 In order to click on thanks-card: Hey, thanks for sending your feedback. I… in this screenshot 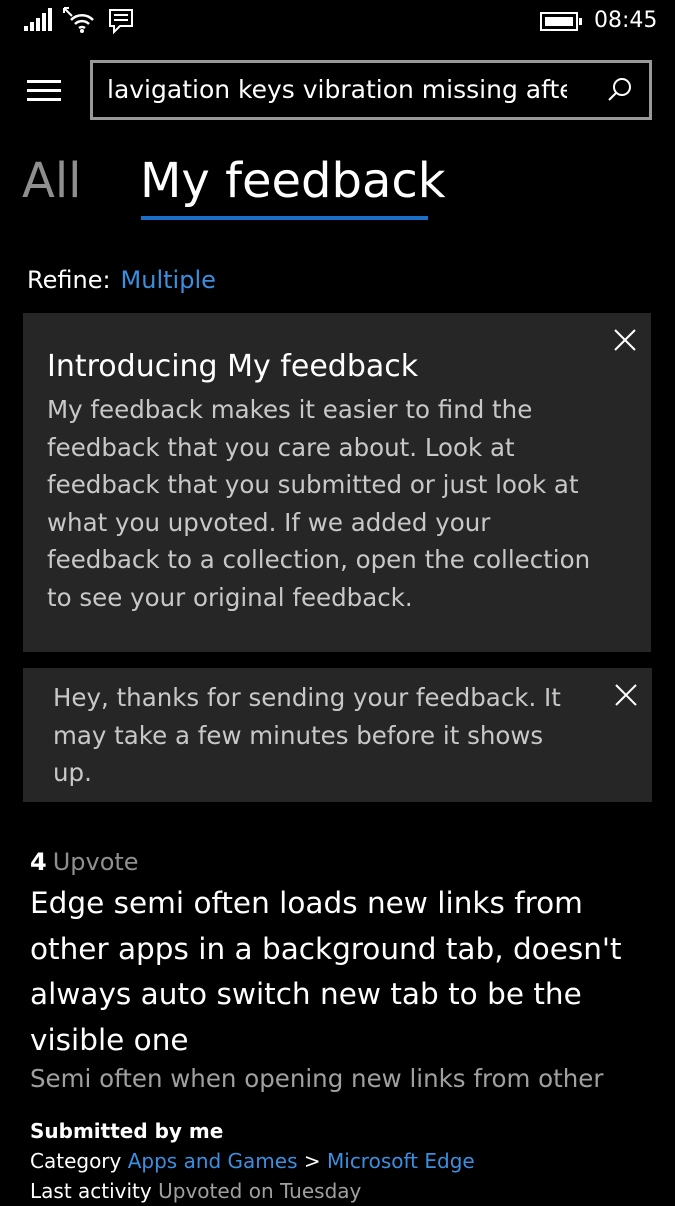, I will do `click(337, 735)`.